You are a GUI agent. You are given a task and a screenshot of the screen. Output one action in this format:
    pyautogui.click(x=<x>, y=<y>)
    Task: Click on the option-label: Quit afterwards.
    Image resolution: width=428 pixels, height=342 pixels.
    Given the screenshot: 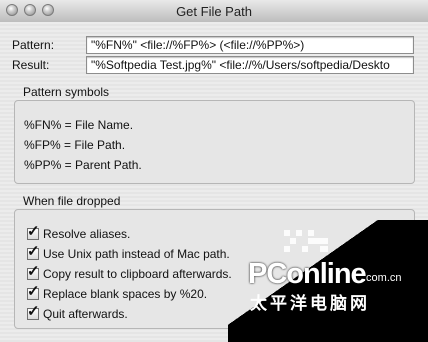 What is the action you would take?
    pyautogui.click(x=85, y=314)
    